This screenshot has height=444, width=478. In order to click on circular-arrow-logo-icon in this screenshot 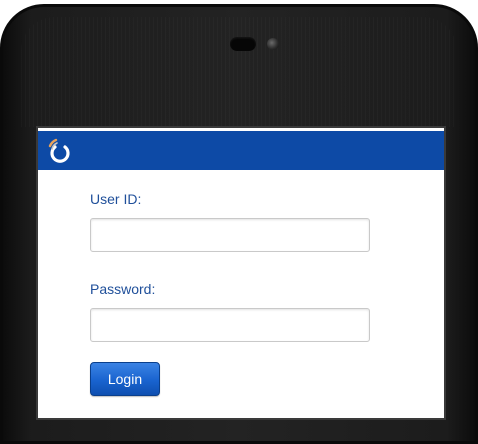, I will do `click(59, 150)`.